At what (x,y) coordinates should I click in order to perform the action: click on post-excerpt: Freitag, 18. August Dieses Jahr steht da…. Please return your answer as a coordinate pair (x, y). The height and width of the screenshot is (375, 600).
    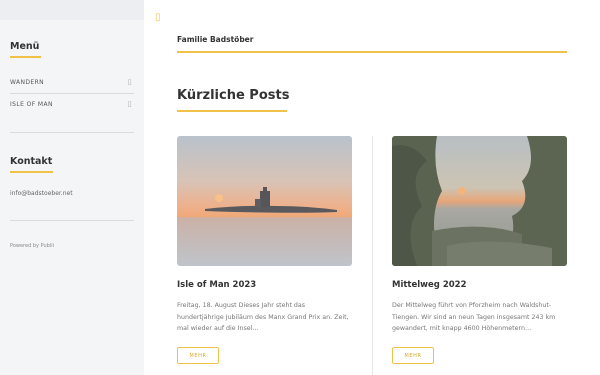
    Looking at the image, I should click on (263, 317).